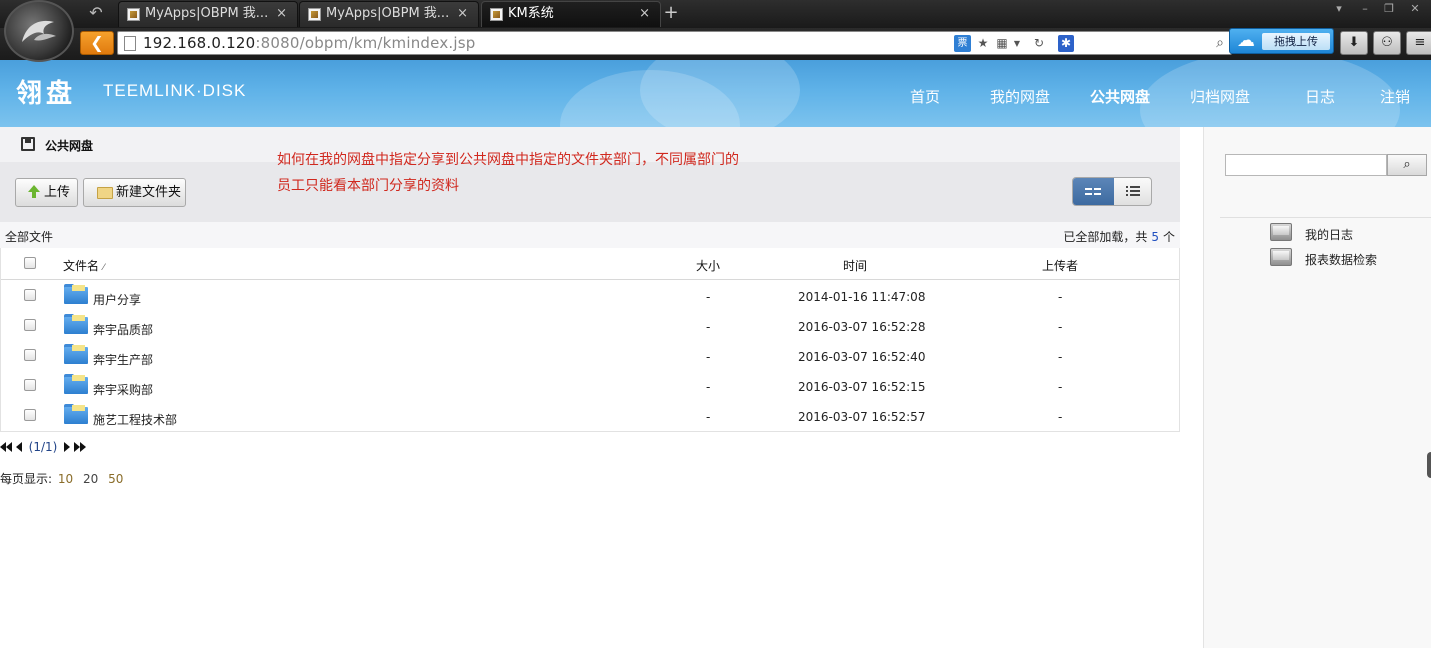  I want to click on browser-tab-3: KM系统 ×, so click(571, 14).